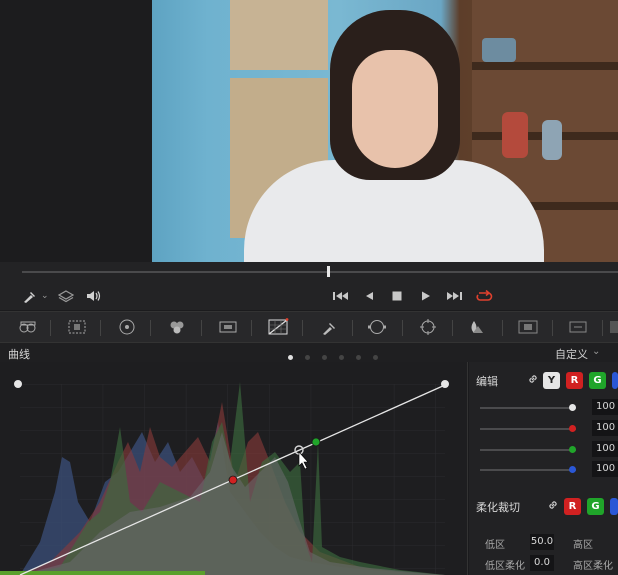 The image size is (618, 575). I want to click on low-label: 低区, so click(495, 545).